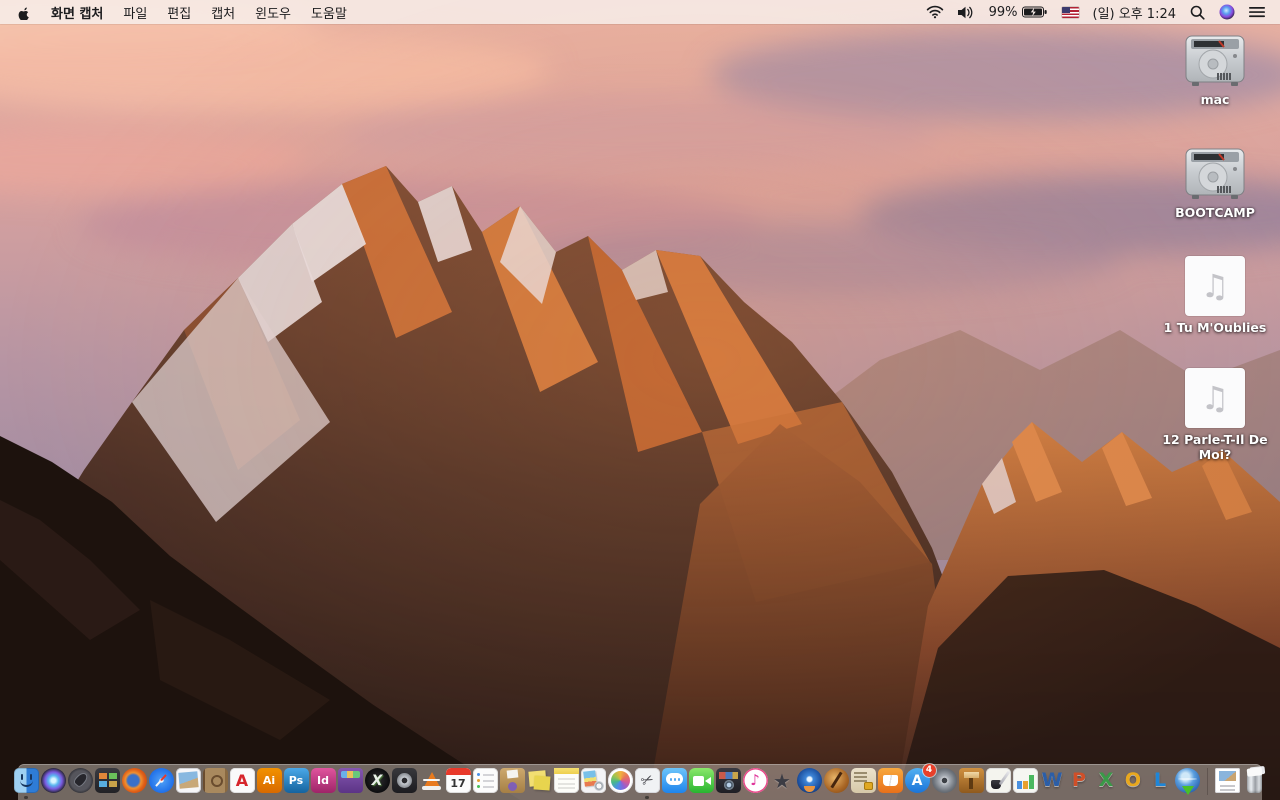 This screenshot has height=800, width=1280. Describe the element at coordinates (1227, 12) in the screenshot. I see `siri-icon` at that location.